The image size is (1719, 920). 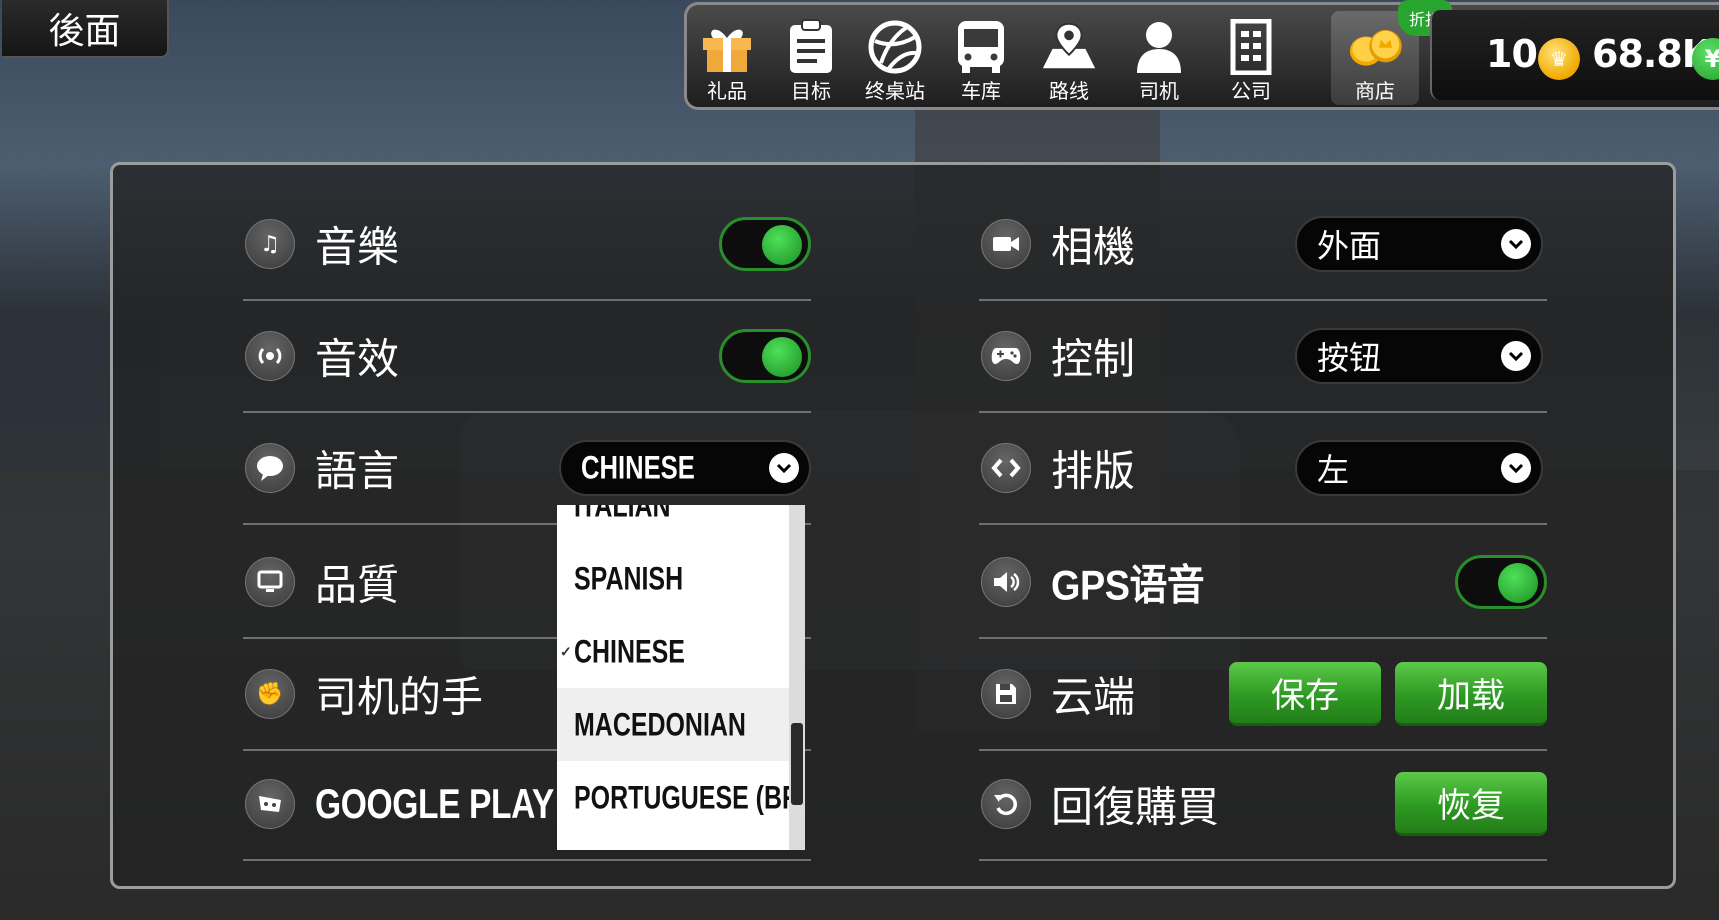 What do you see at coordinates (660, 724) in the screenshot?
I see `language-option-label: MACEDONIAN` at bounding box center [660, 724].